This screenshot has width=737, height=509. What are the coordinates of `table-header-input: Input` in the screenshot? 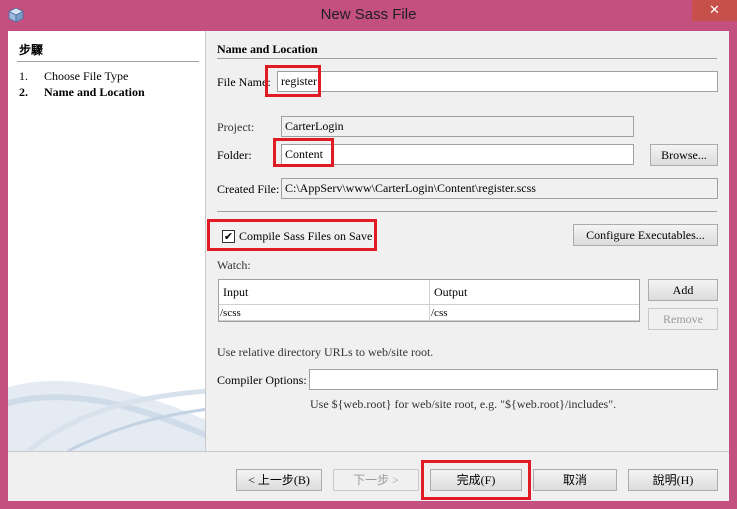 It's located at (324, 292).